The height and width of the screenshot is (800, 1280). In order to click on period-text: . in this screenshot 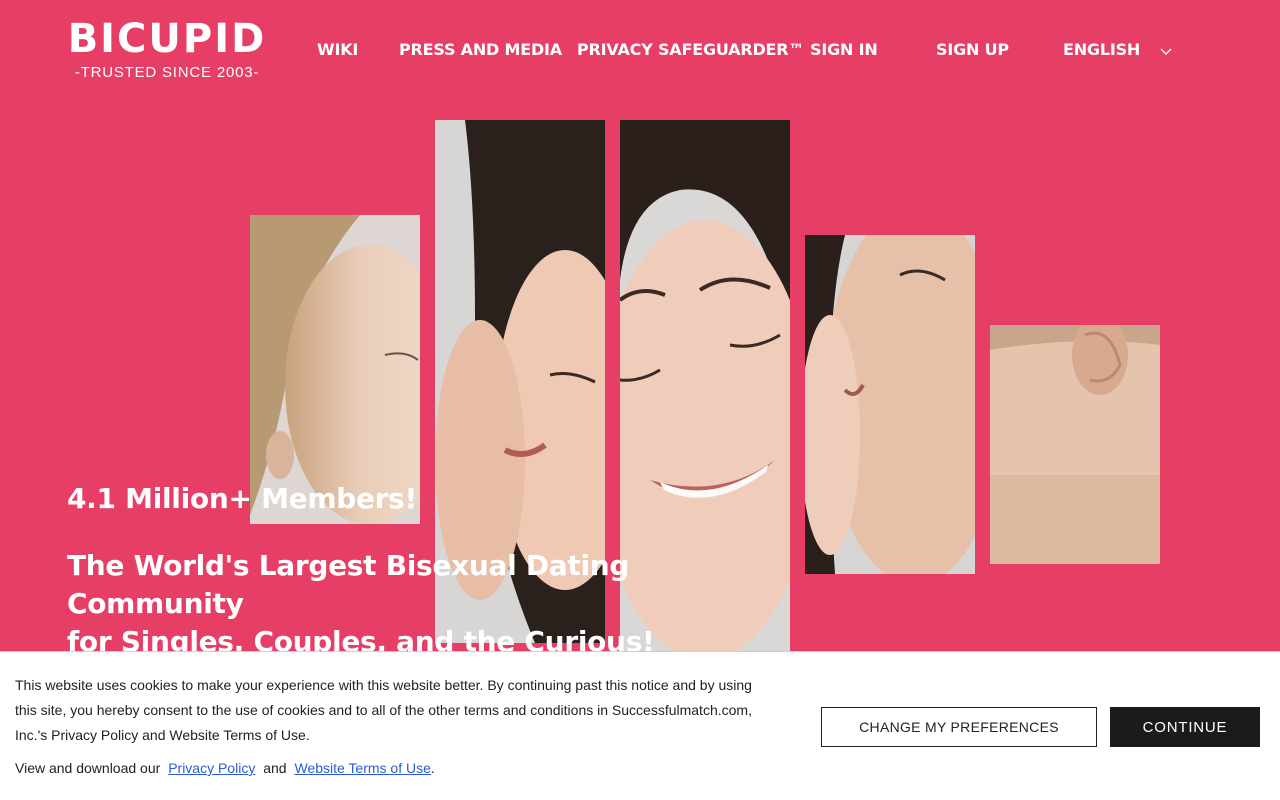, I will do `click(432, 768)`.